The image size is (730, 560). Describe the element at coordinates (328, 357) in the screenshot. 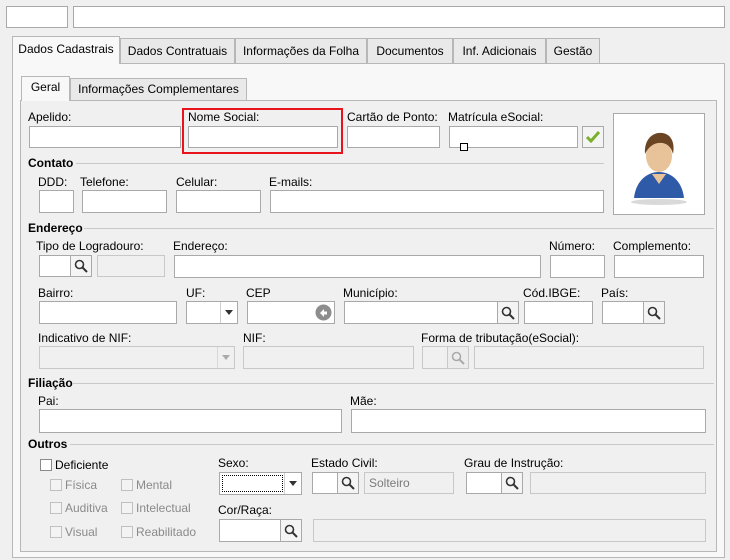

I see `nif-input` at that location.